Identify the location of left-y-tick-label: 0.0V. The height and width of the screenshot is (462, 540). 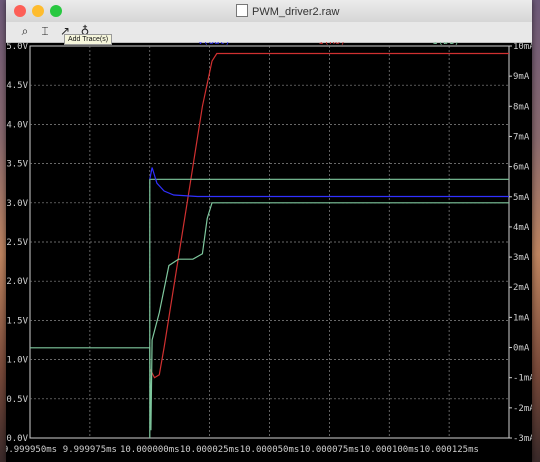
(17, 439).